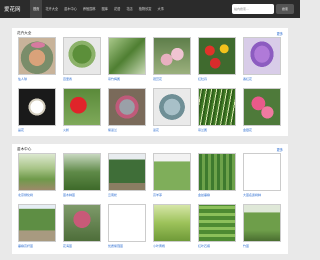  Describe the element at coordinates (82, 107) in the screenshot. I see `anthurium-image` at that location.